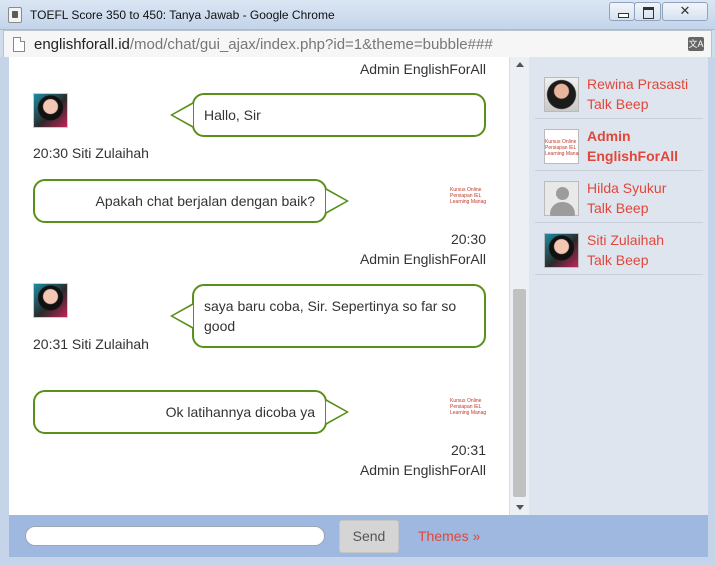 The image size is (715, 565). Describe the element at coordinates (82, 44) in the screenshot. I see `url-host: englishforall.id` at that location.